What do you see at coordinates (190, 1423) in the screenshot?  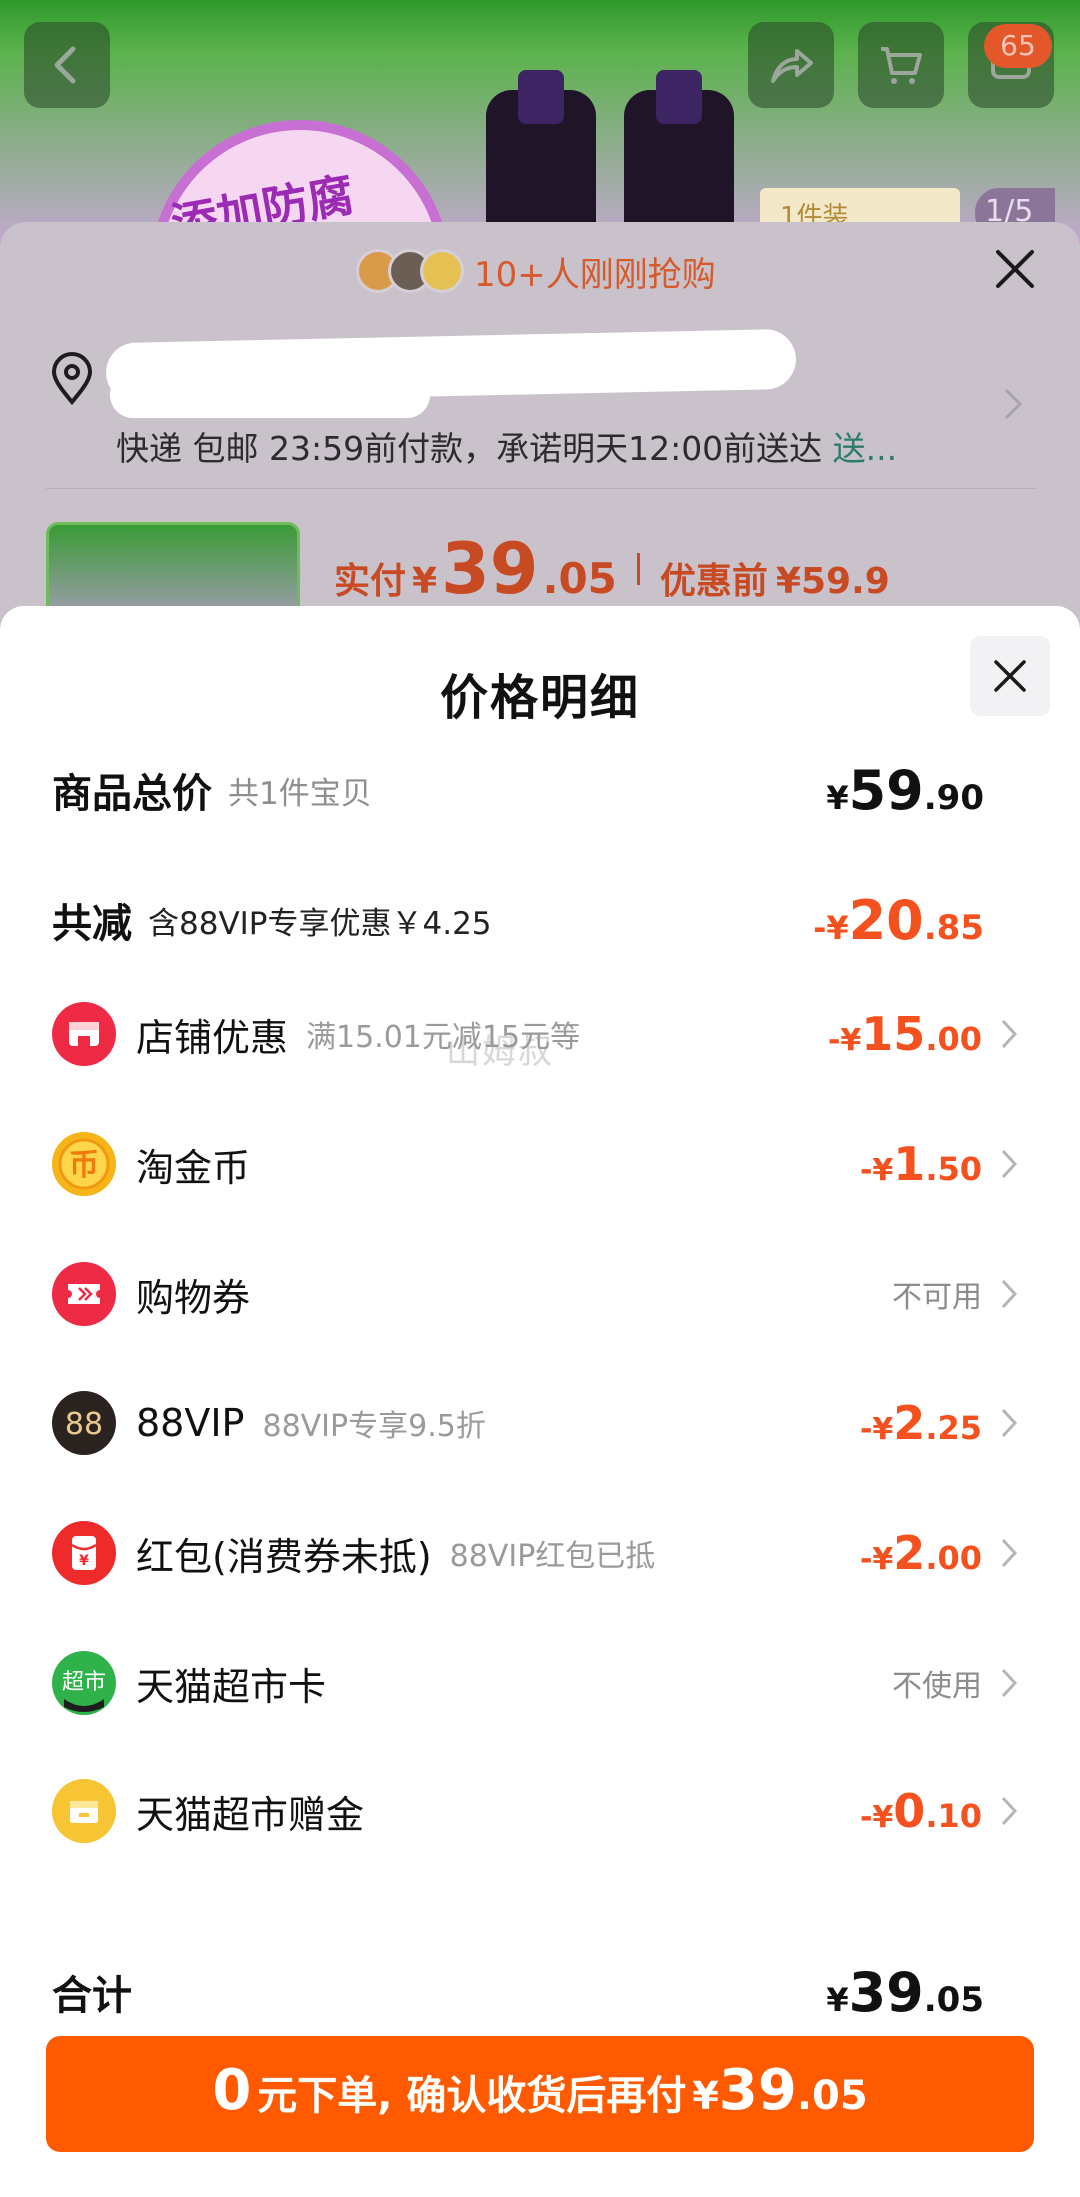 I see `discount-name: 88VIP` at bounding box center [190, 1423].